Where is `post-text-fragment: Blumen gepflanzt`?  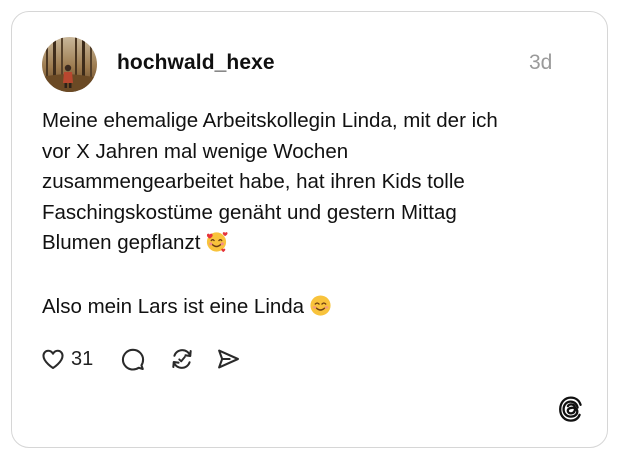 post-text-fragment: Blumen gepflanzt is located at coordinates (121, 242).